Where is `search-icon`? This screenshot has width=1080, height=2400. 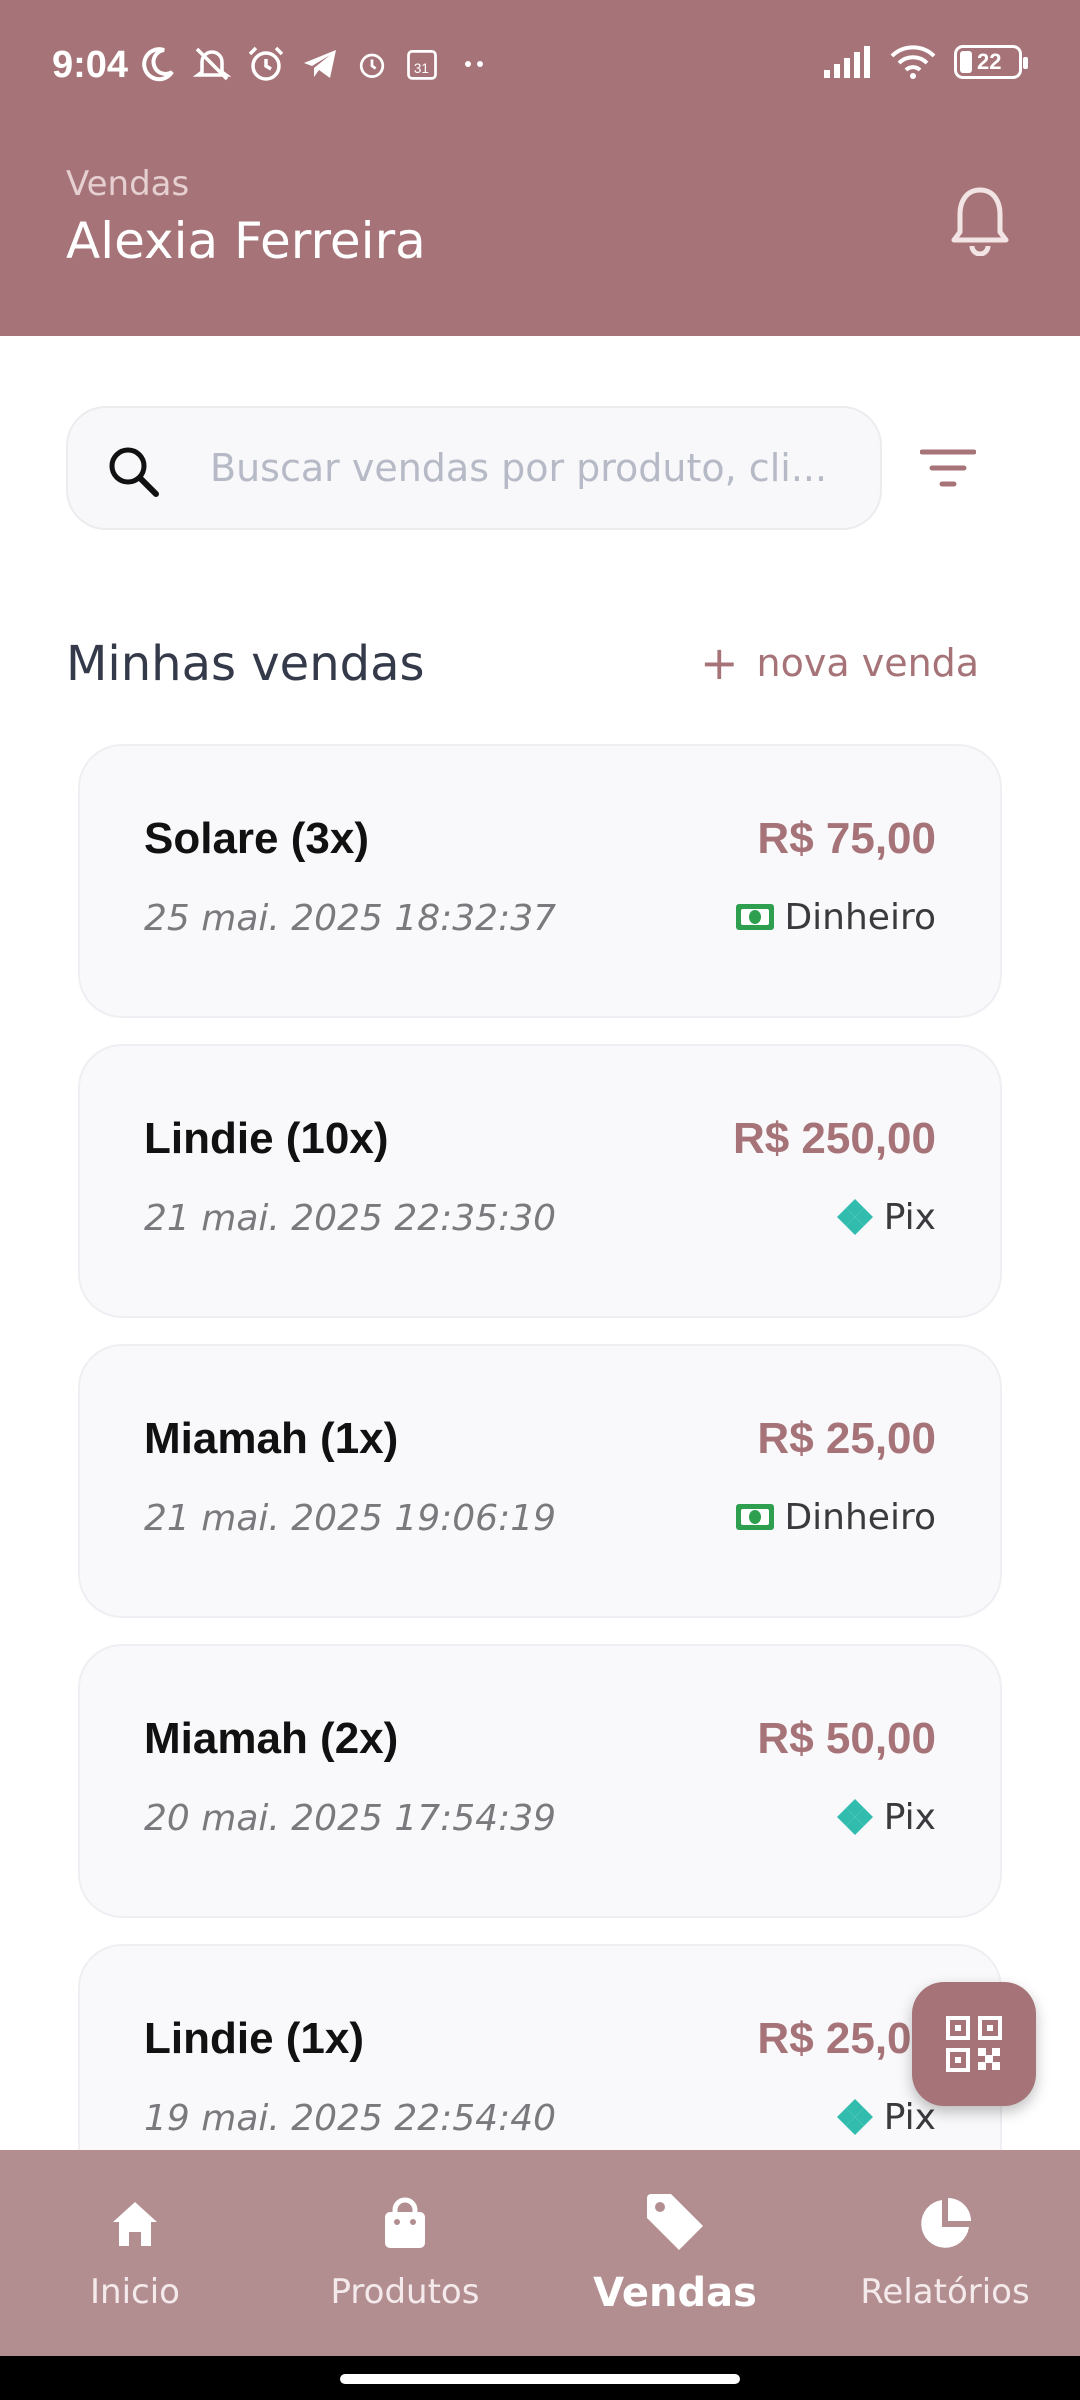 search-icon is located at coordinates (134, 472).